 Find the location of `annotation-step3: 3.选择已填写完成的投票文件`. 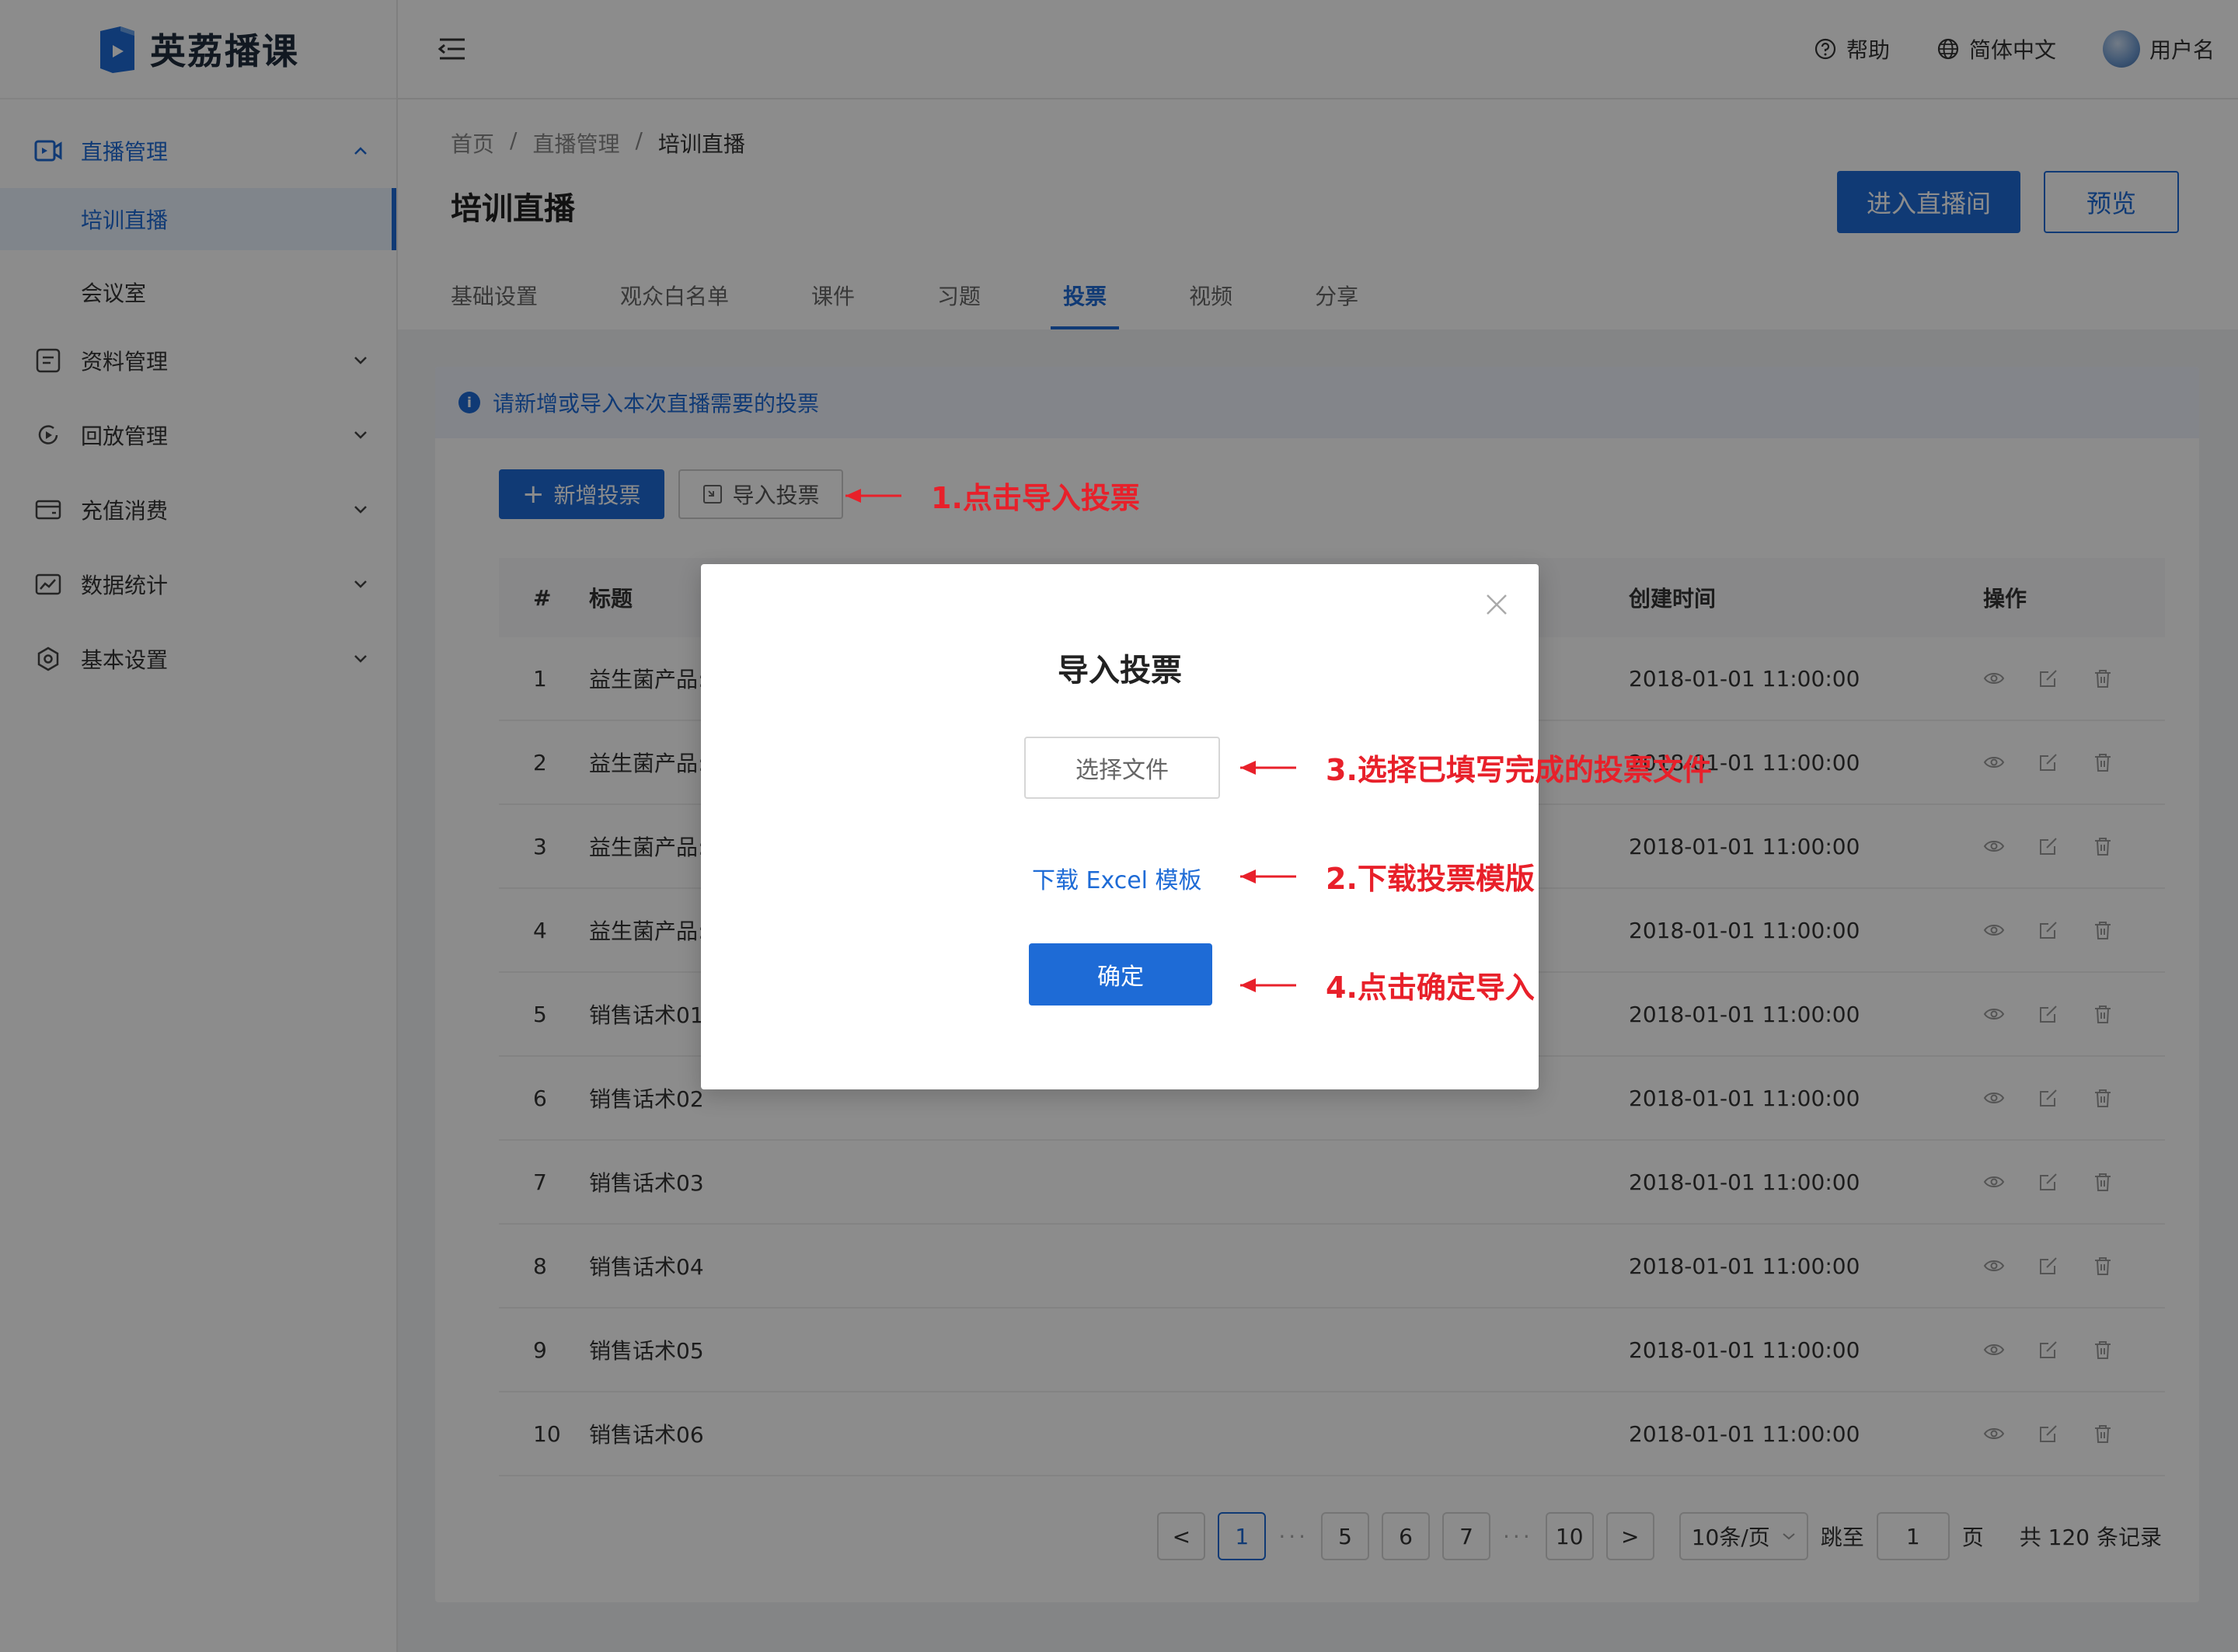

annotation-step3: 3.选择已填写完成的投票文件 is located at coordinates (1475, 767).